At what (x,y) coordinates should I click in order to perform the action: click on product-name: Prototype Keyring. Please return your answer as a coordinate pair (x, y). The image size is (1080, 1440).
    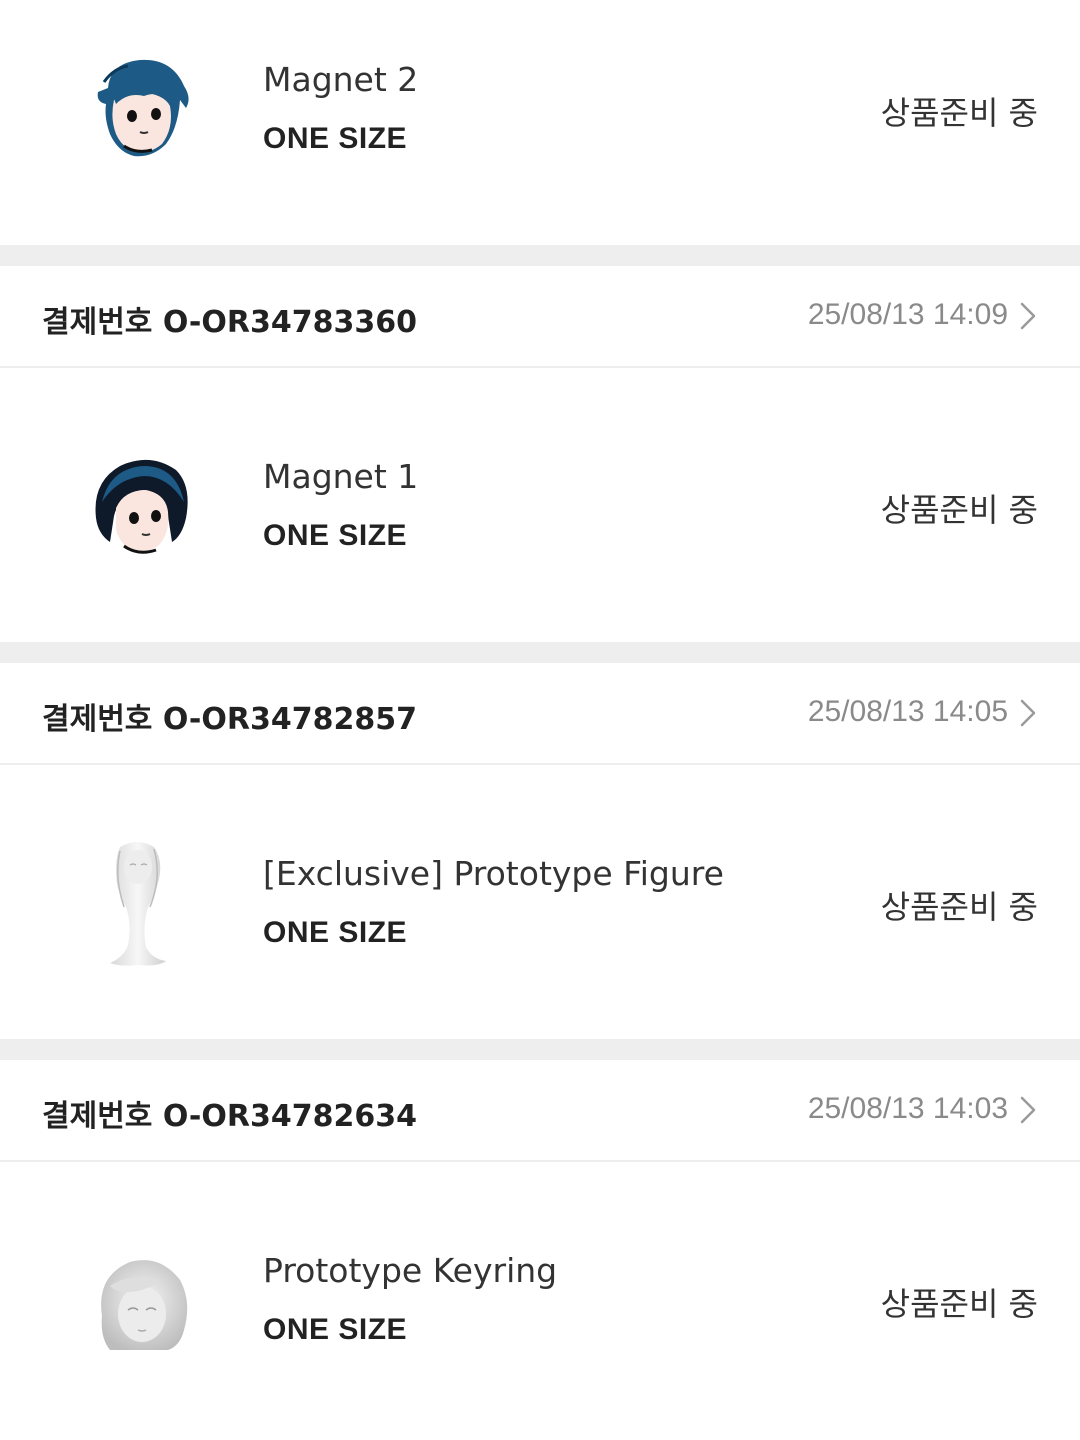
    Looking at the image, I should click on (410, 1270).